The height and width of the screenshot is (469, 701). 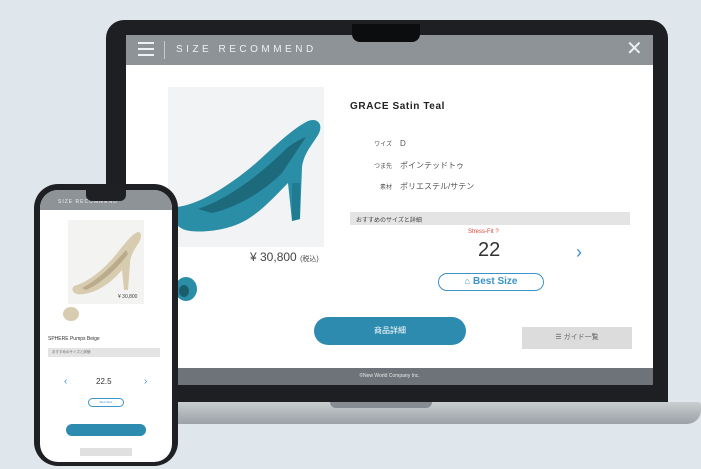 What do you see at coordinates (106, 402) in the screenshot?
I see `phone-best-size-badge: Best Size` at bounding box center [106, 402].